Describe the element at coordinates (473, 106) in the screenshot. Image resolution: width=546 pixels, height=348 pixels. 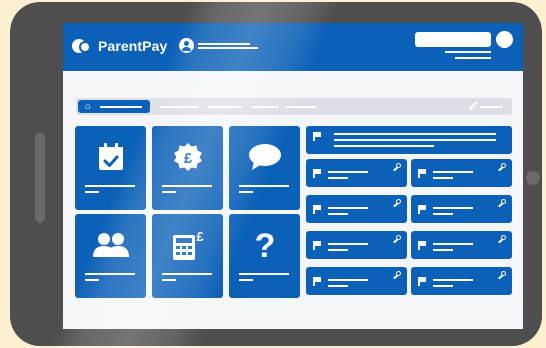
I see `edit-icon` at that location.